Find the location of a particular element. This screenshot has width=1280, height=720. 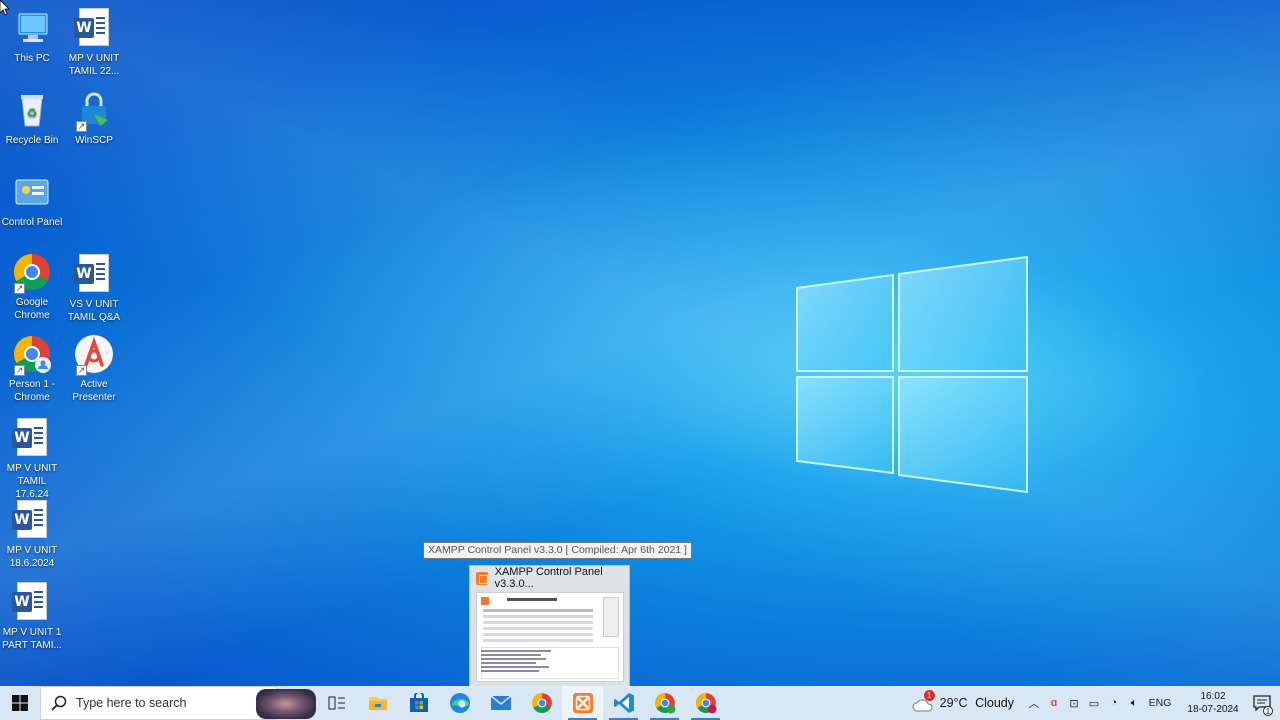

battery-button: ▭ is located at coordinates (1094, 703).